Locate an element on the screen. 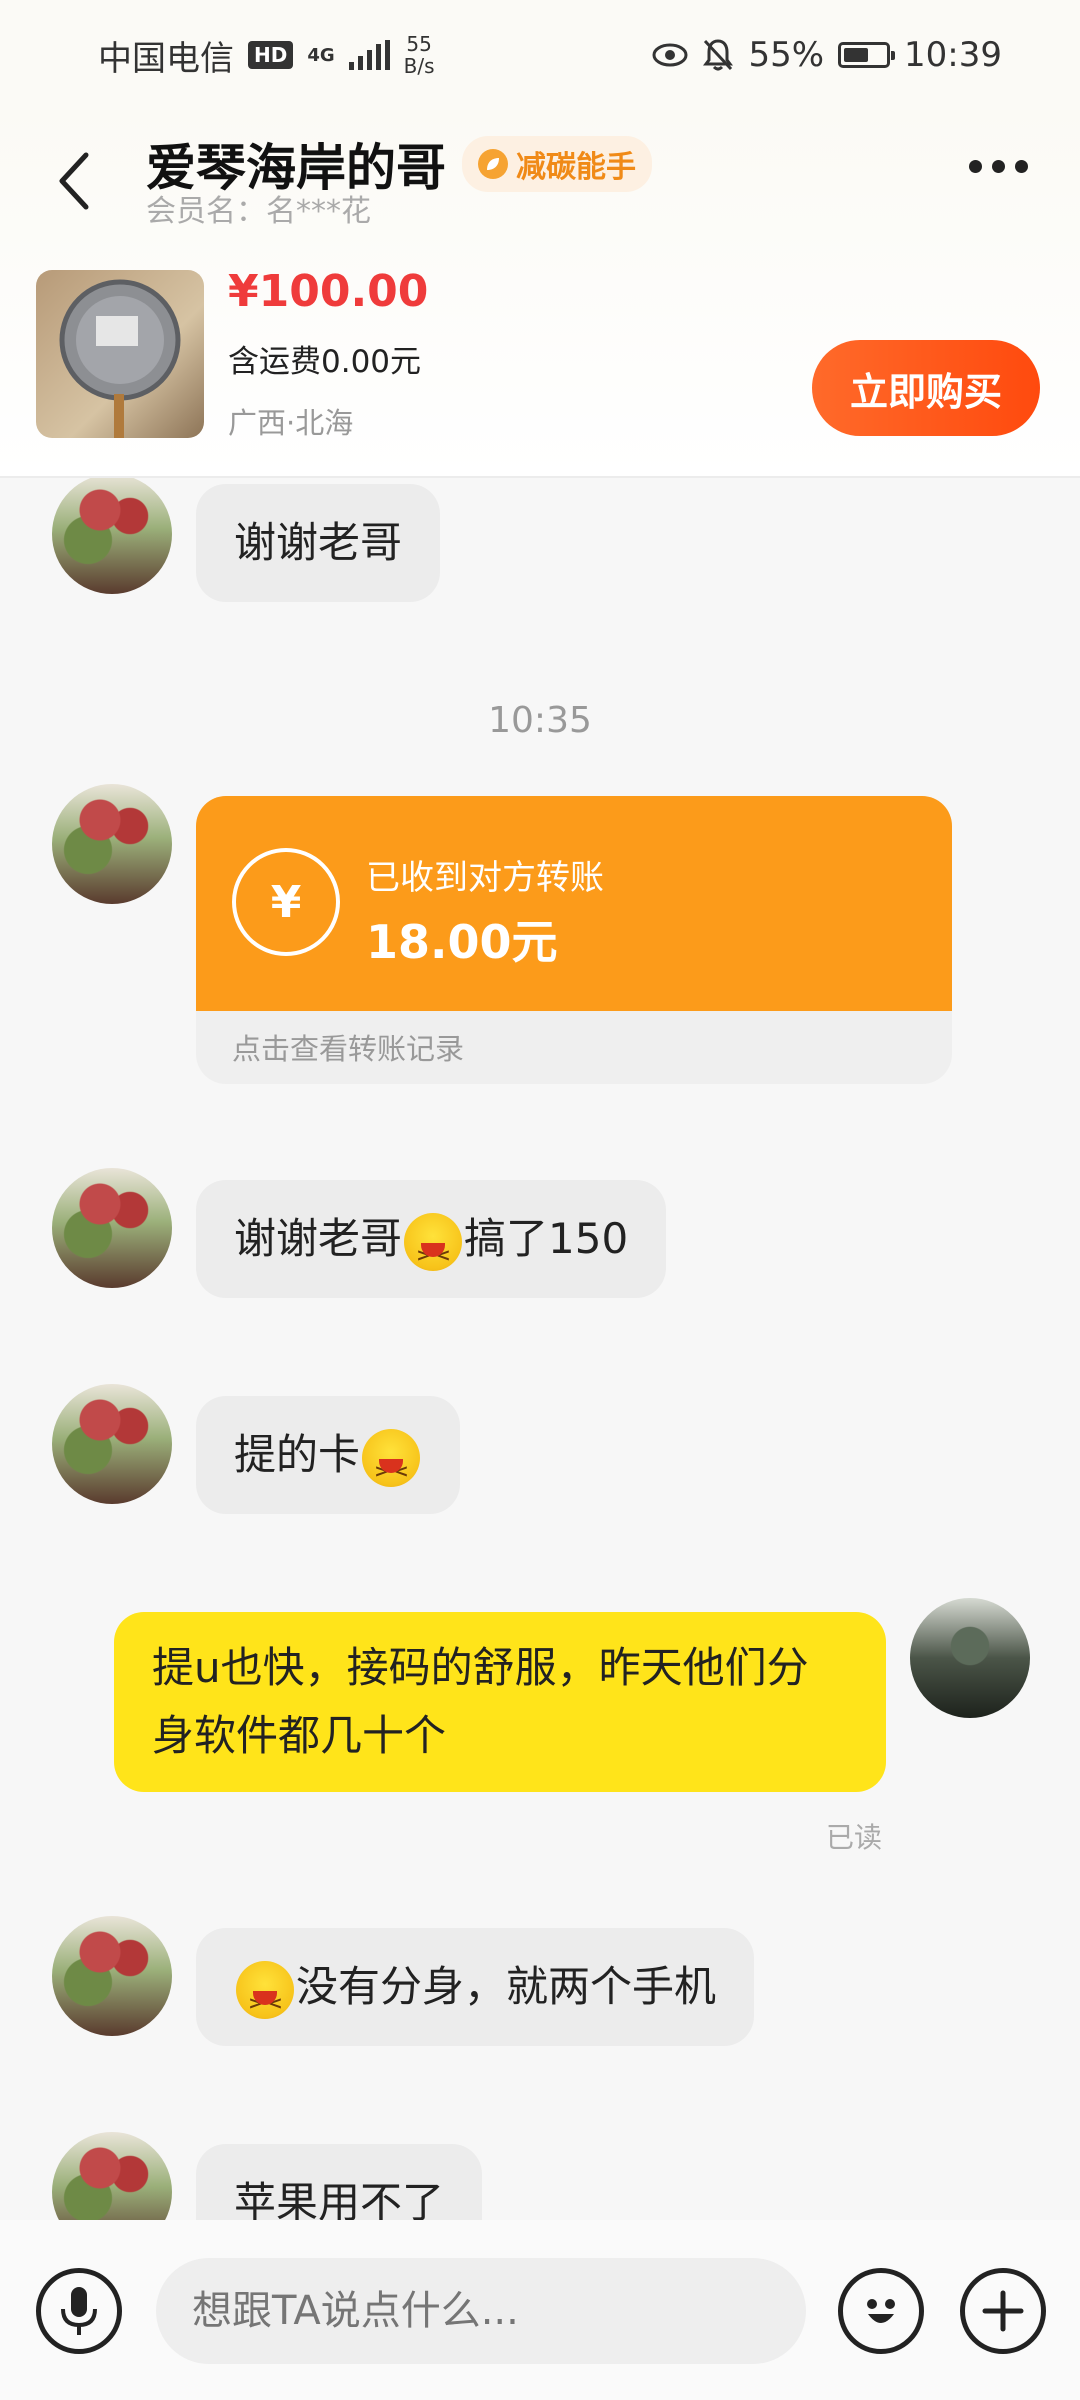 This screenshot has height=2400, width=1080. carrier-label: 中国电信 is located at coordinates (166, 58).